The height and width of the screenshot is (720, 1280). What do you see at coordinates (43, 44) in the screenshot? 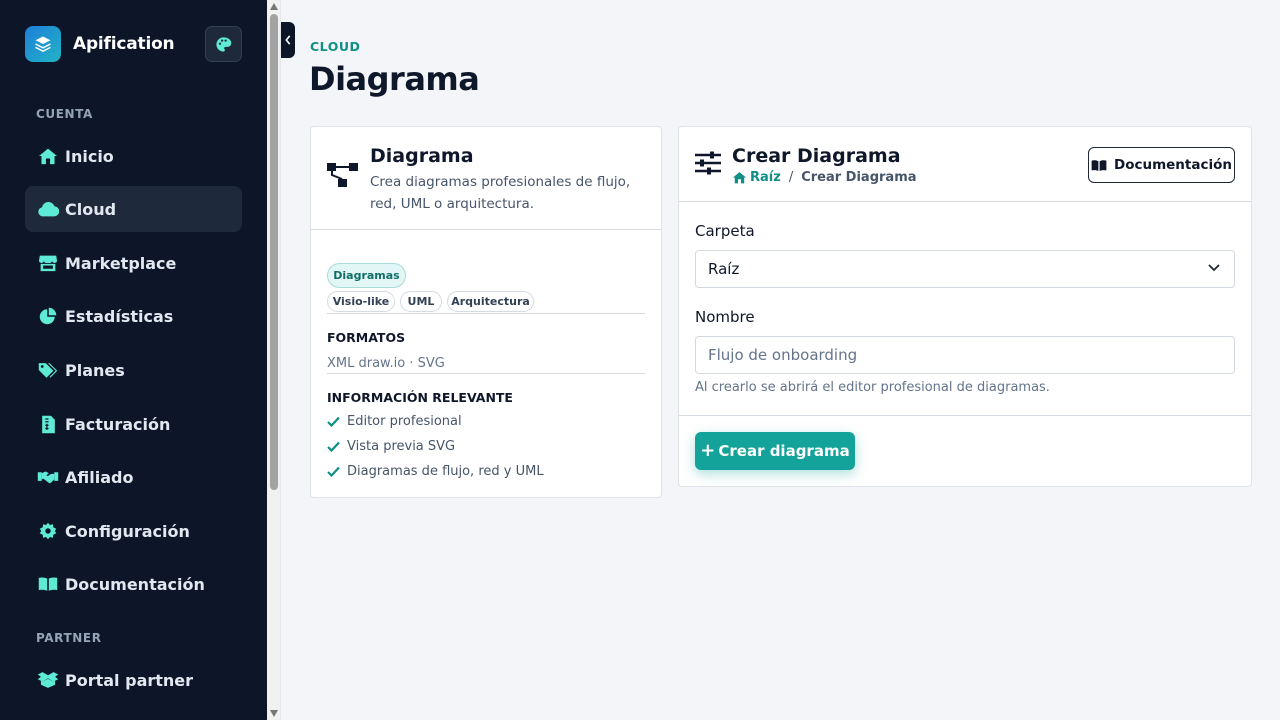
I see `layers-logo-icon` at bounding box center [43, 44].